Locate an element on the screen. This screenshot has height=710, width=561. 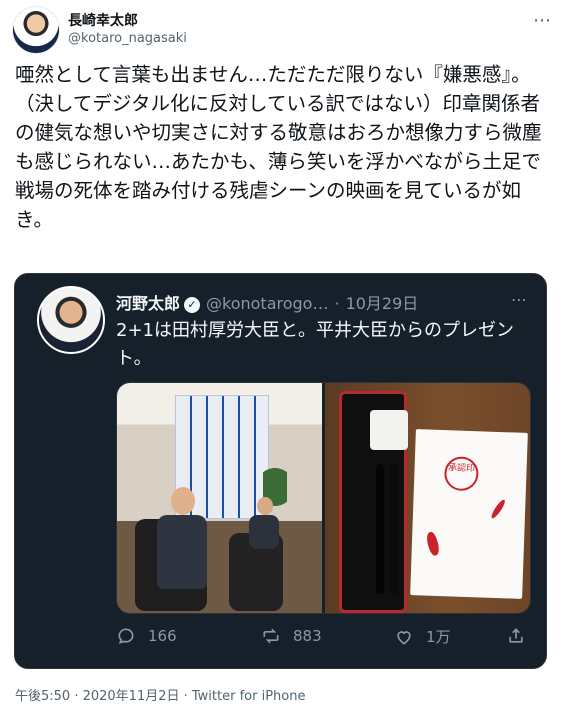
more-icon: ⋯ is located at coordinates (542, 20).